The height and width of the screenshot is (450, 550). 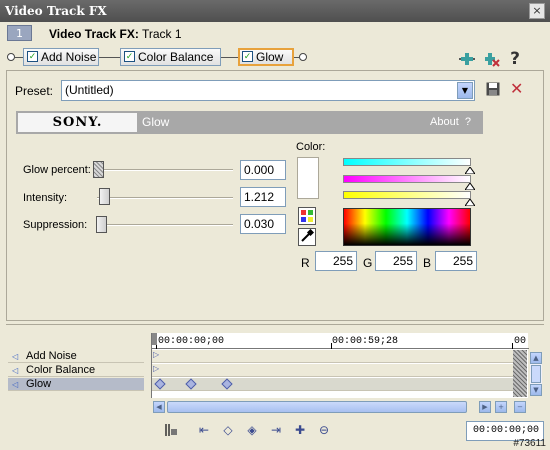 What do you see at coordinates (537, 11) in the screenshot?
I see `close-button: ×` at bounding box center [537, 11].